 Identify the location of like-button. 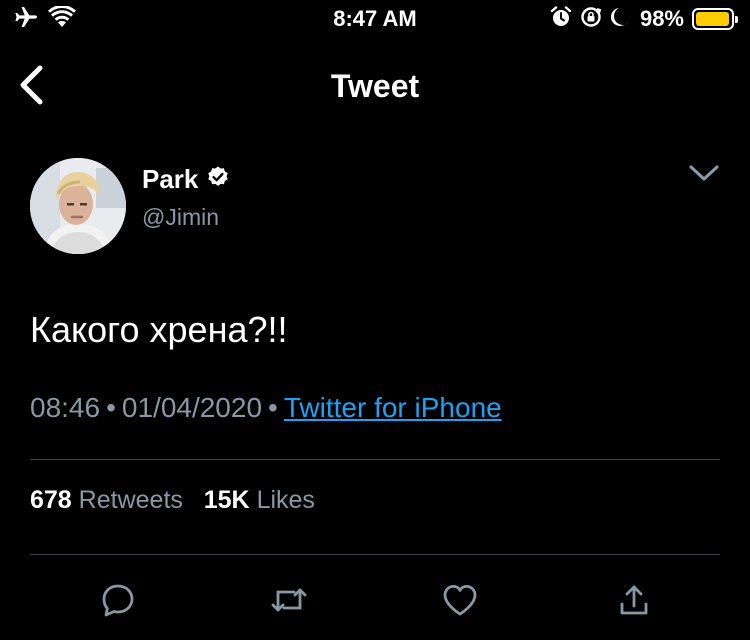
(460, 600).